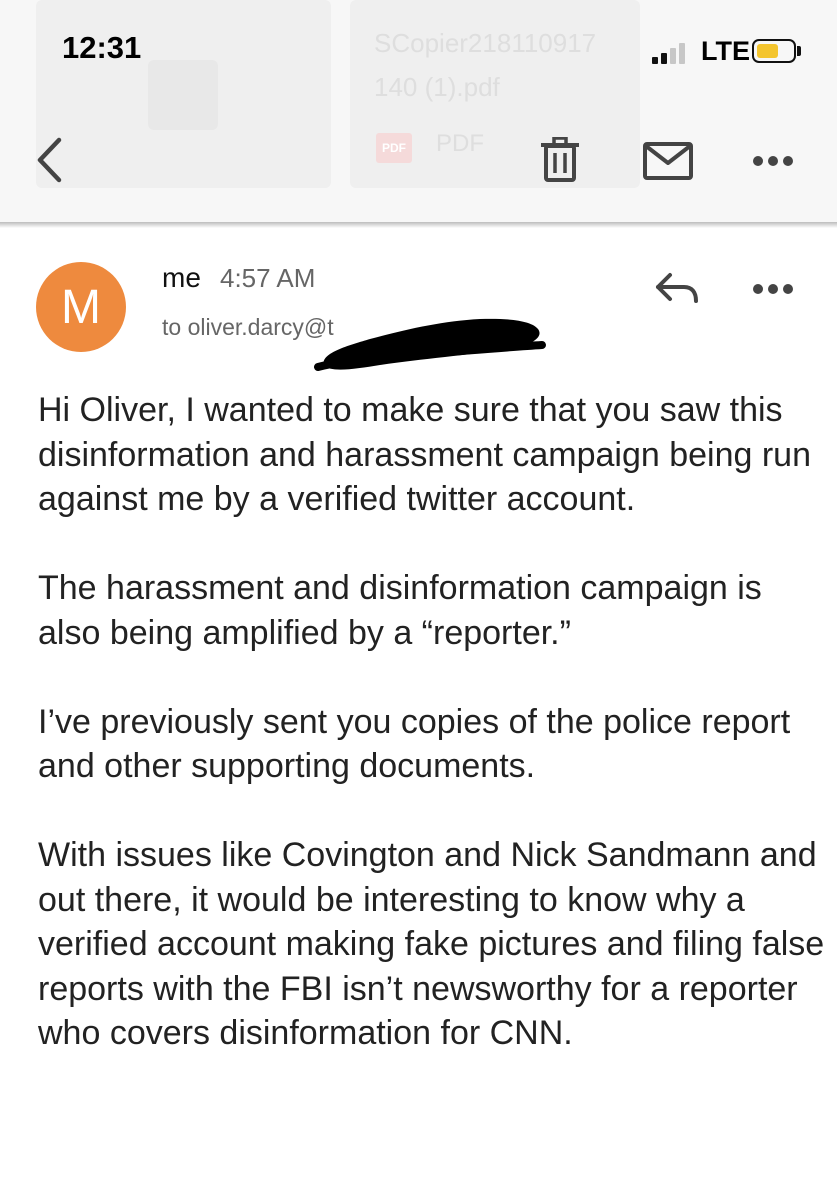  I want to click on reply-button, so click(677, 288).